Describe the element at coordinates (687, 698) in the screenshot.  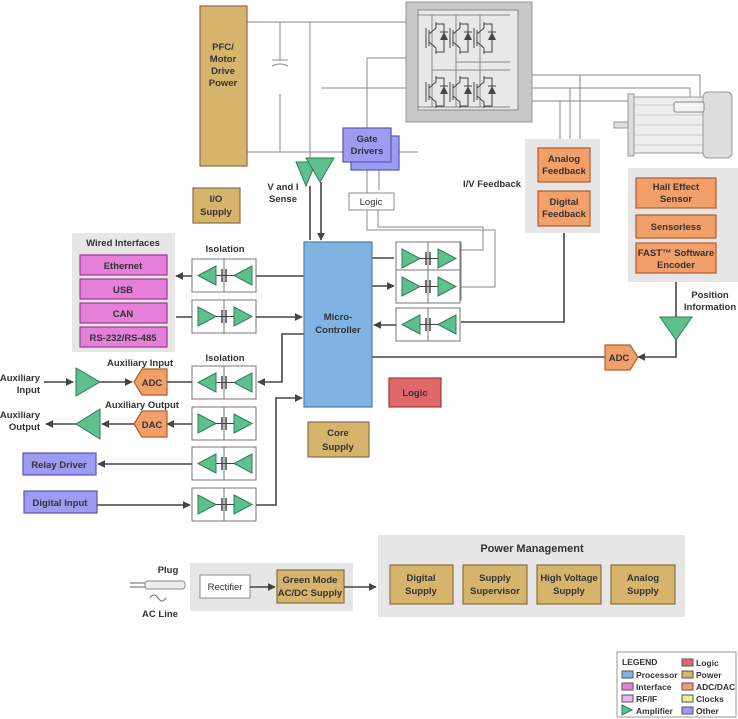
I see `legend-swatch-clocks` at that location.